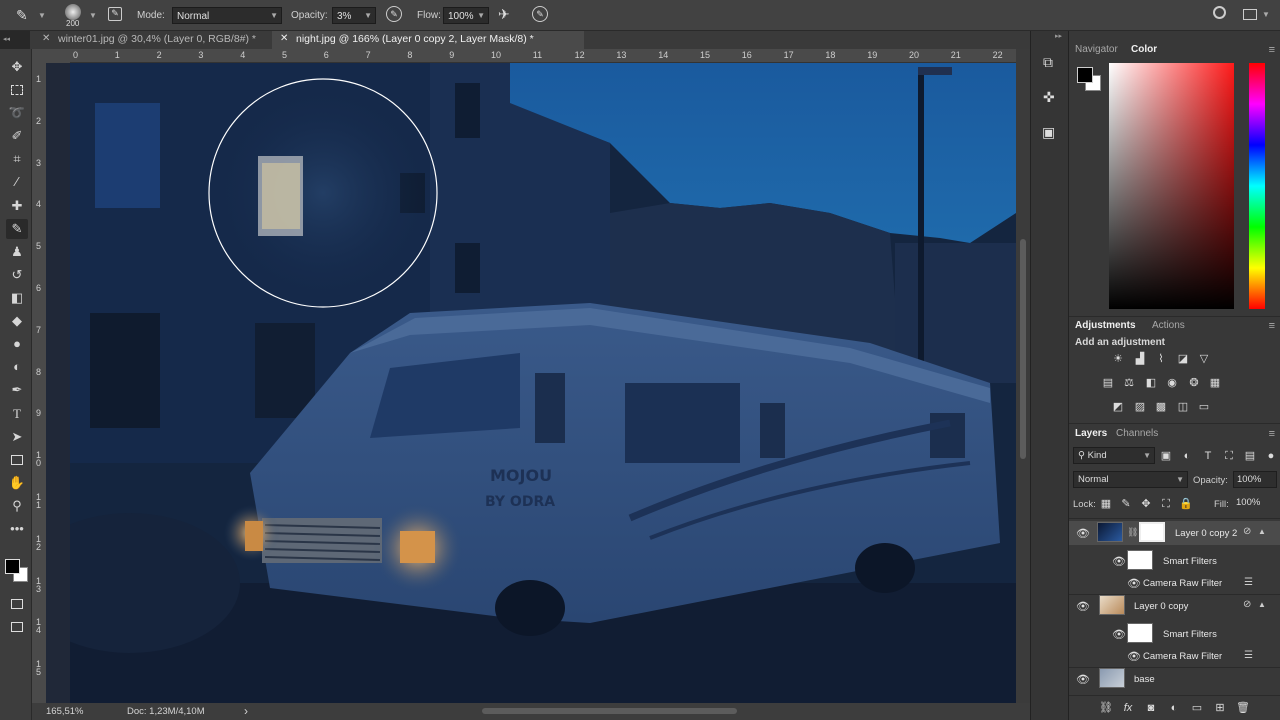  I want to click on brush-settings-icon: ✎, so click(115, 14).